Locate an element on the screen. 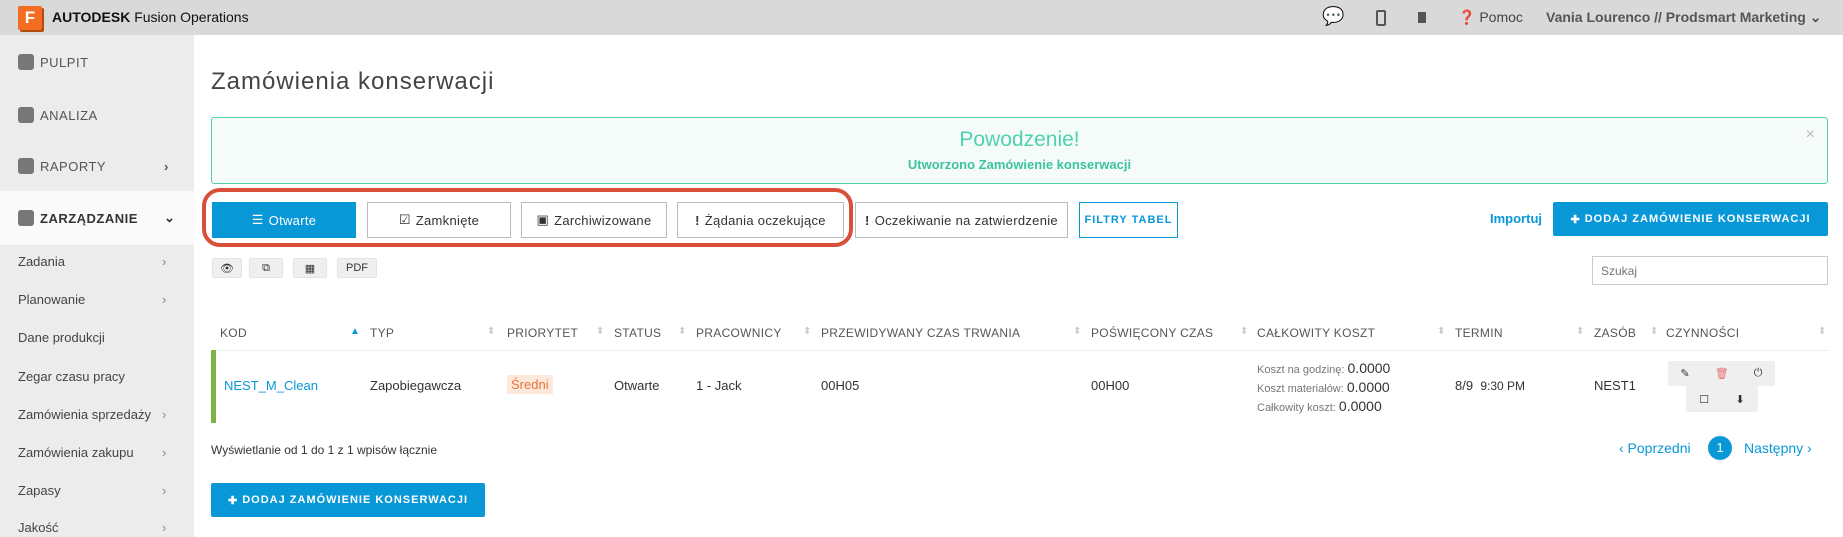  sidebar-sub-planowanie: Planowanie › is located at coordinates (115, 299).